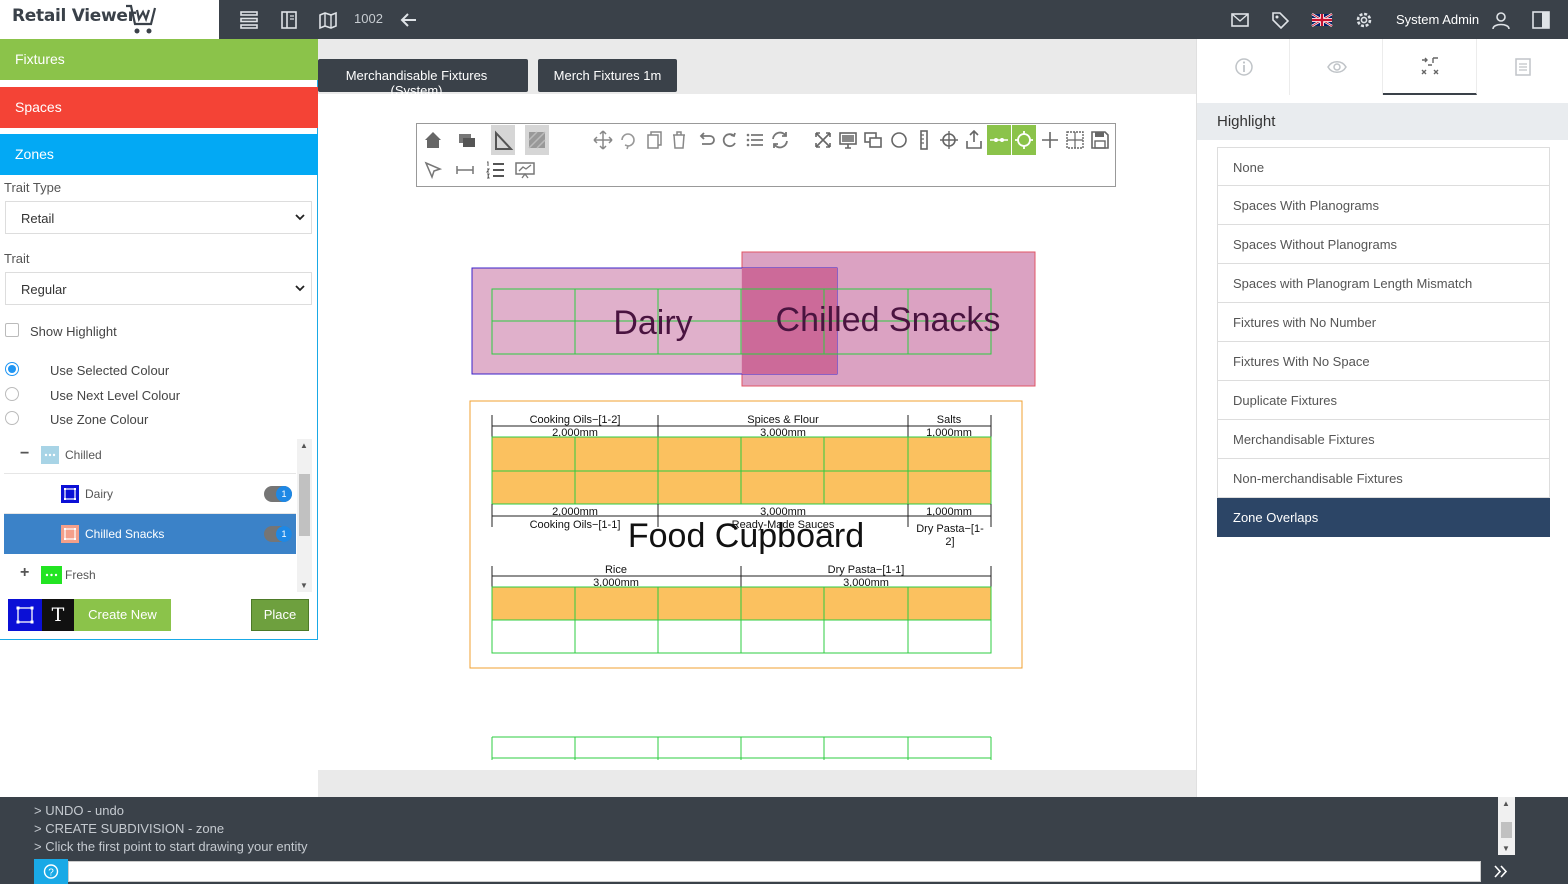 Image resolution: width=1568 pixels, height=884 pixels. Describe the element at coordinates (999, 140) in the screenshot. I see `snap-line-icon` at that location.